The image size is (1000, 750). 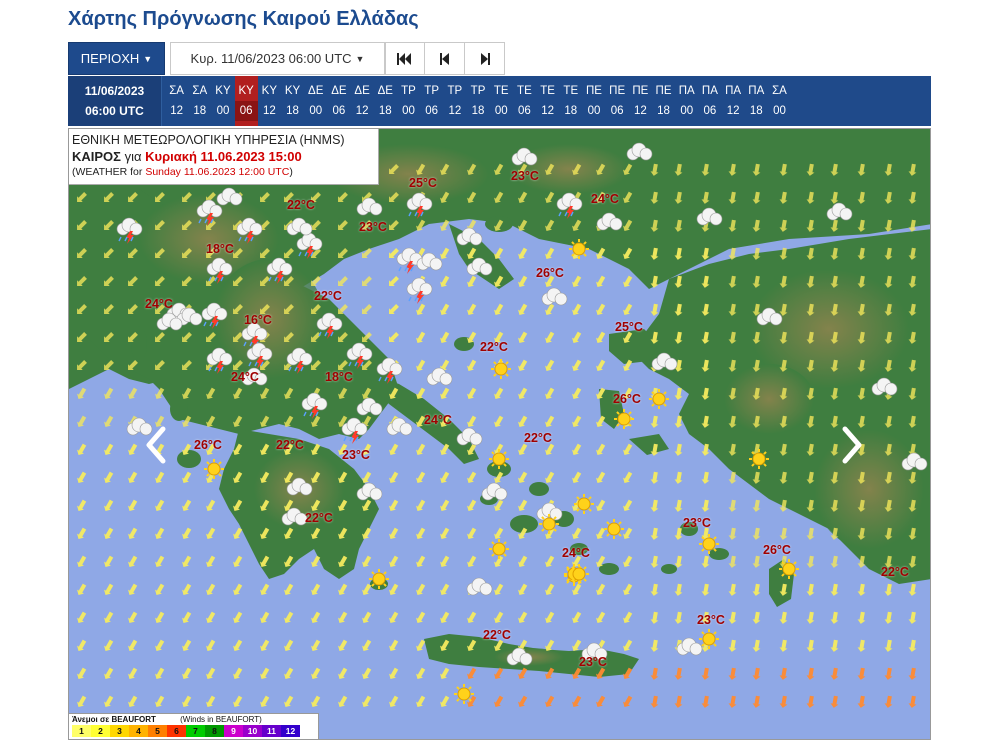 I want to click on timeline-step: ΔΕ 06, so click(x=338, y=101).